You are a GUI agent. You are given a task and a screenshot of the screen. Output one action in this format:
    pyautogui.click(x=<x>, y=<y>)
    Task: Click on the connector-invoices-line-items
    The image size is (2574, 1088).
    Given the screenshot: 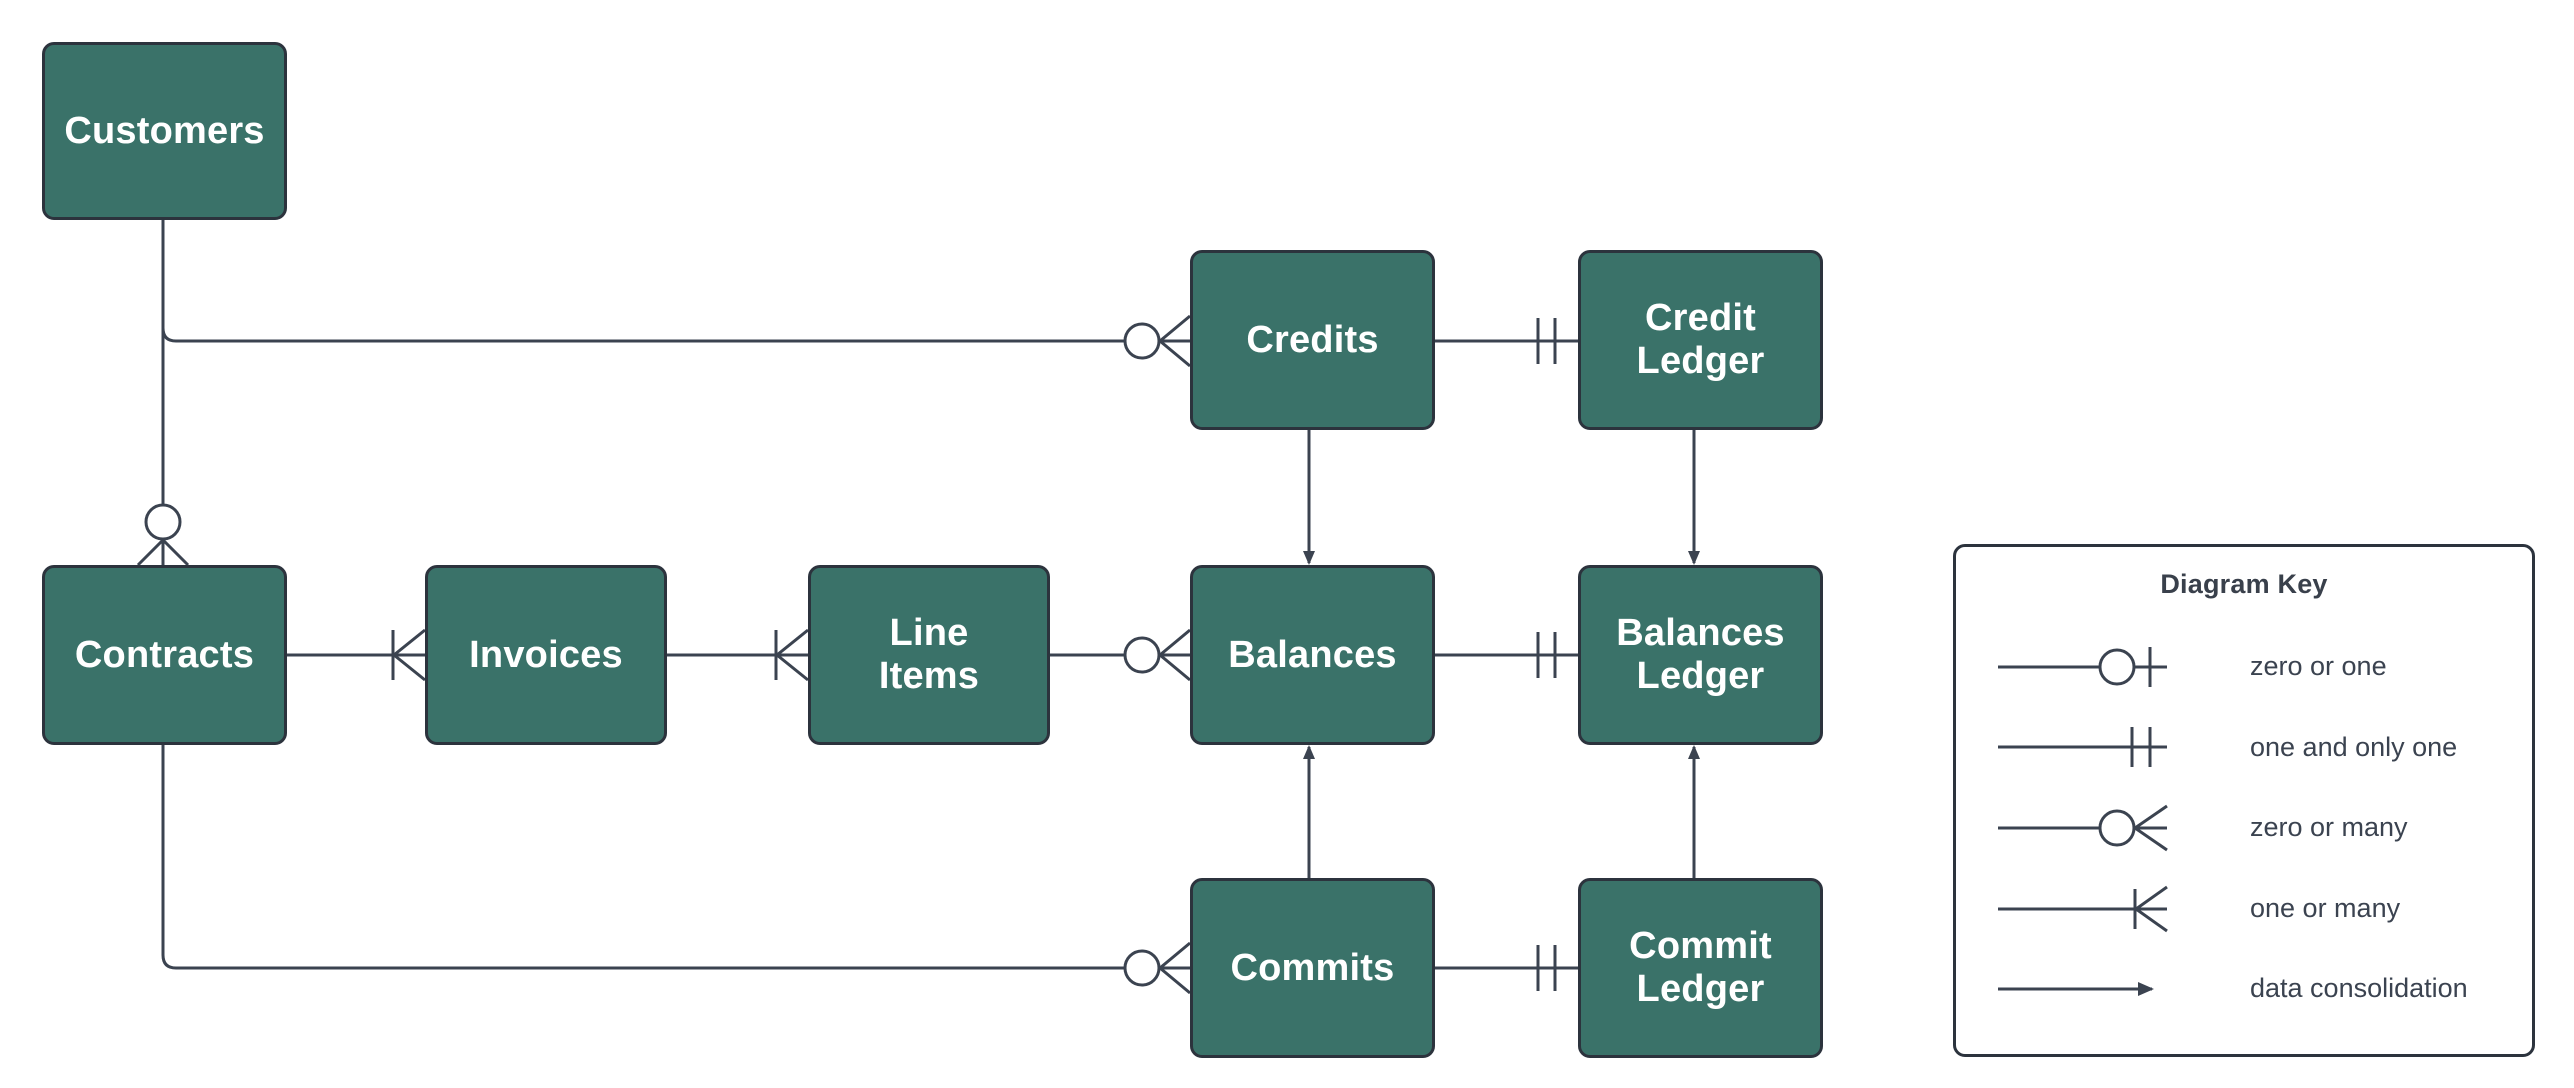 What is the action you would take?
    pyautogui.click(x=738, y=655)
    